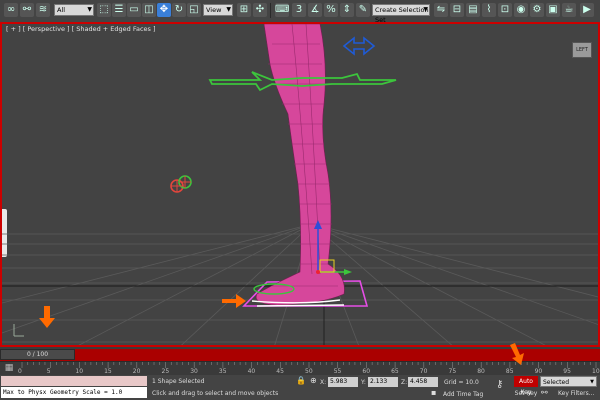  Describe the element at coordinates (509, 371) in the screenshot. I see `tick-label: 85` at that location.